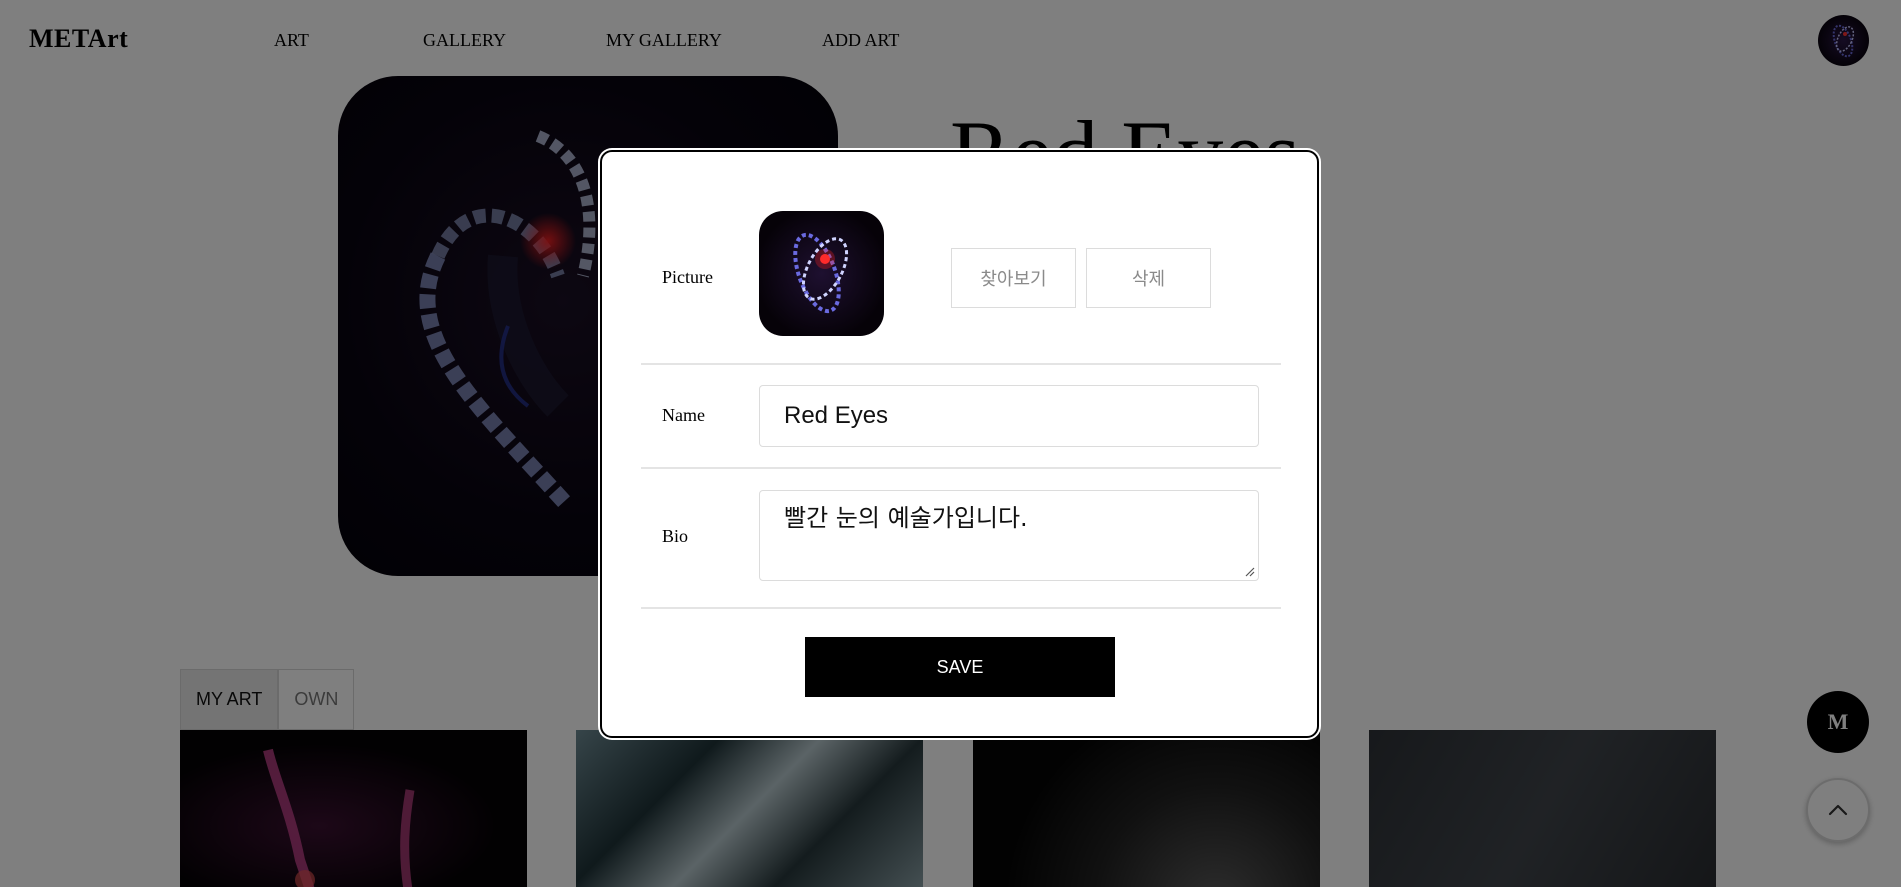 The image size is (1901, 887). Describe the element at coordinates (1009, 535) in the screenshot. I see `bio-textarea: 빨간 눈의 예술가입니다.` at that location.